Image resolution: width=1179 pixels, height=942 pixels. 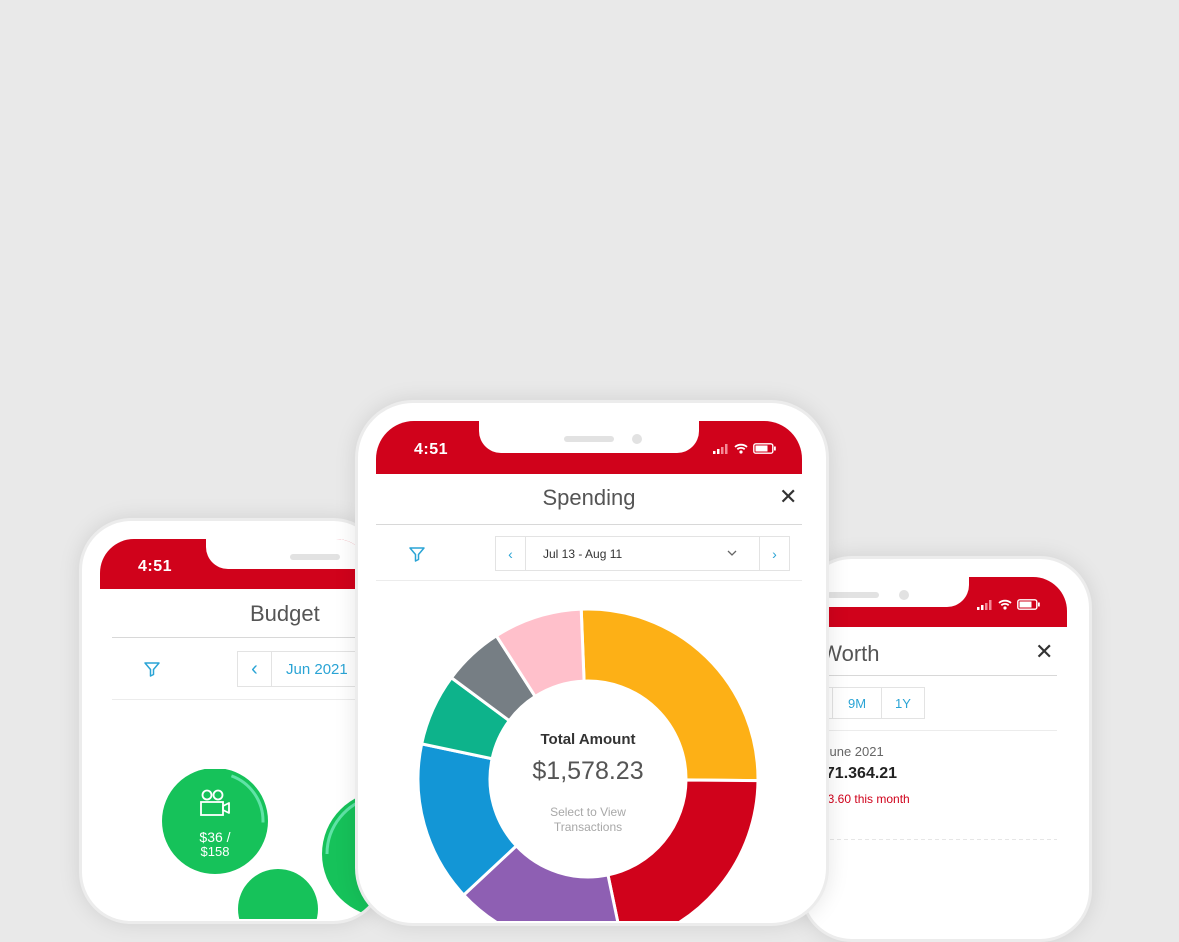 What do you see at coordinates (857, 703) in the screenshot?
I see `range-option-9m: 9M` at bounding box center [857, 703].